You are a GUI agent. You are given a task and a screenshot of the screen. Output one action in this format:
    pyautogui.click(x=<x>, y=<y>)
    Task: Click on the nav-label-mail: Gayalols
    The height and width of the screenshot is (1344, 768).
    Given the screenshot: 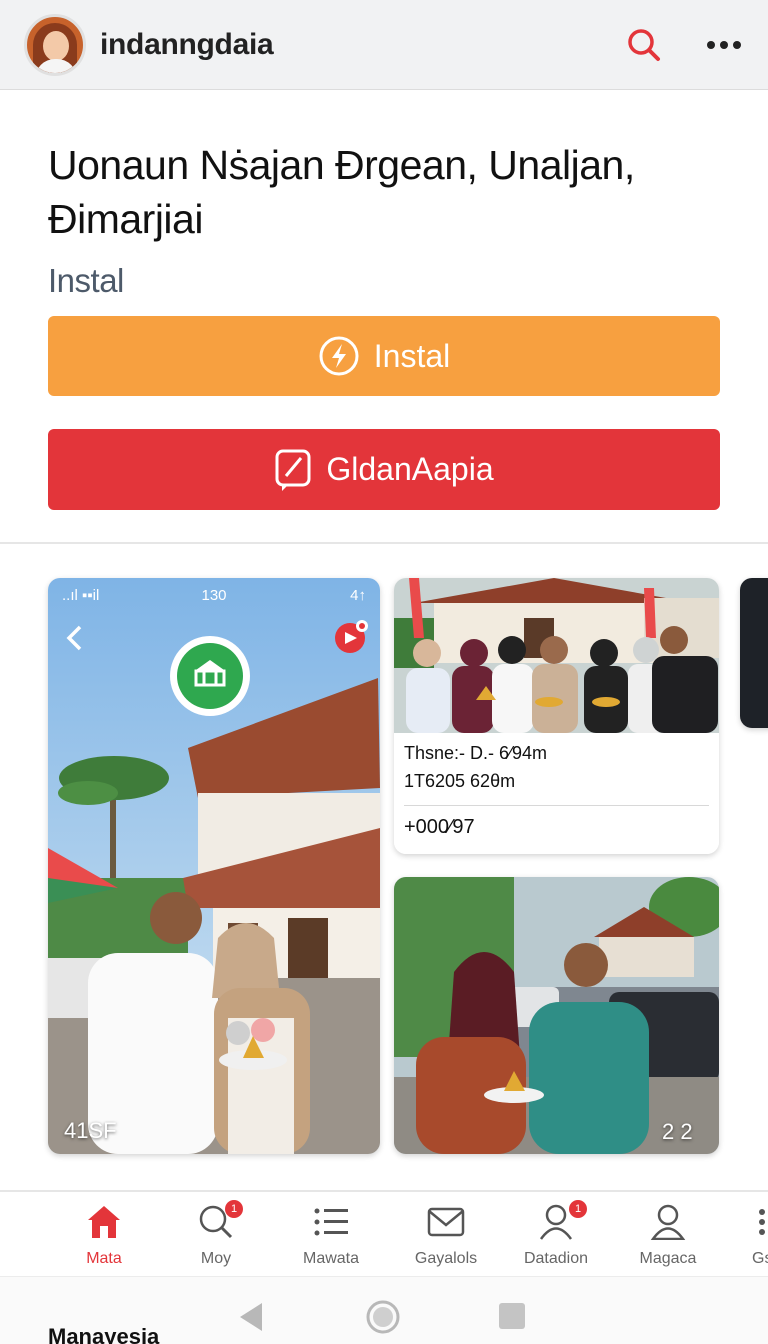 What is the action you would take?
    pyautogui.click(x=446, y=1258)
    